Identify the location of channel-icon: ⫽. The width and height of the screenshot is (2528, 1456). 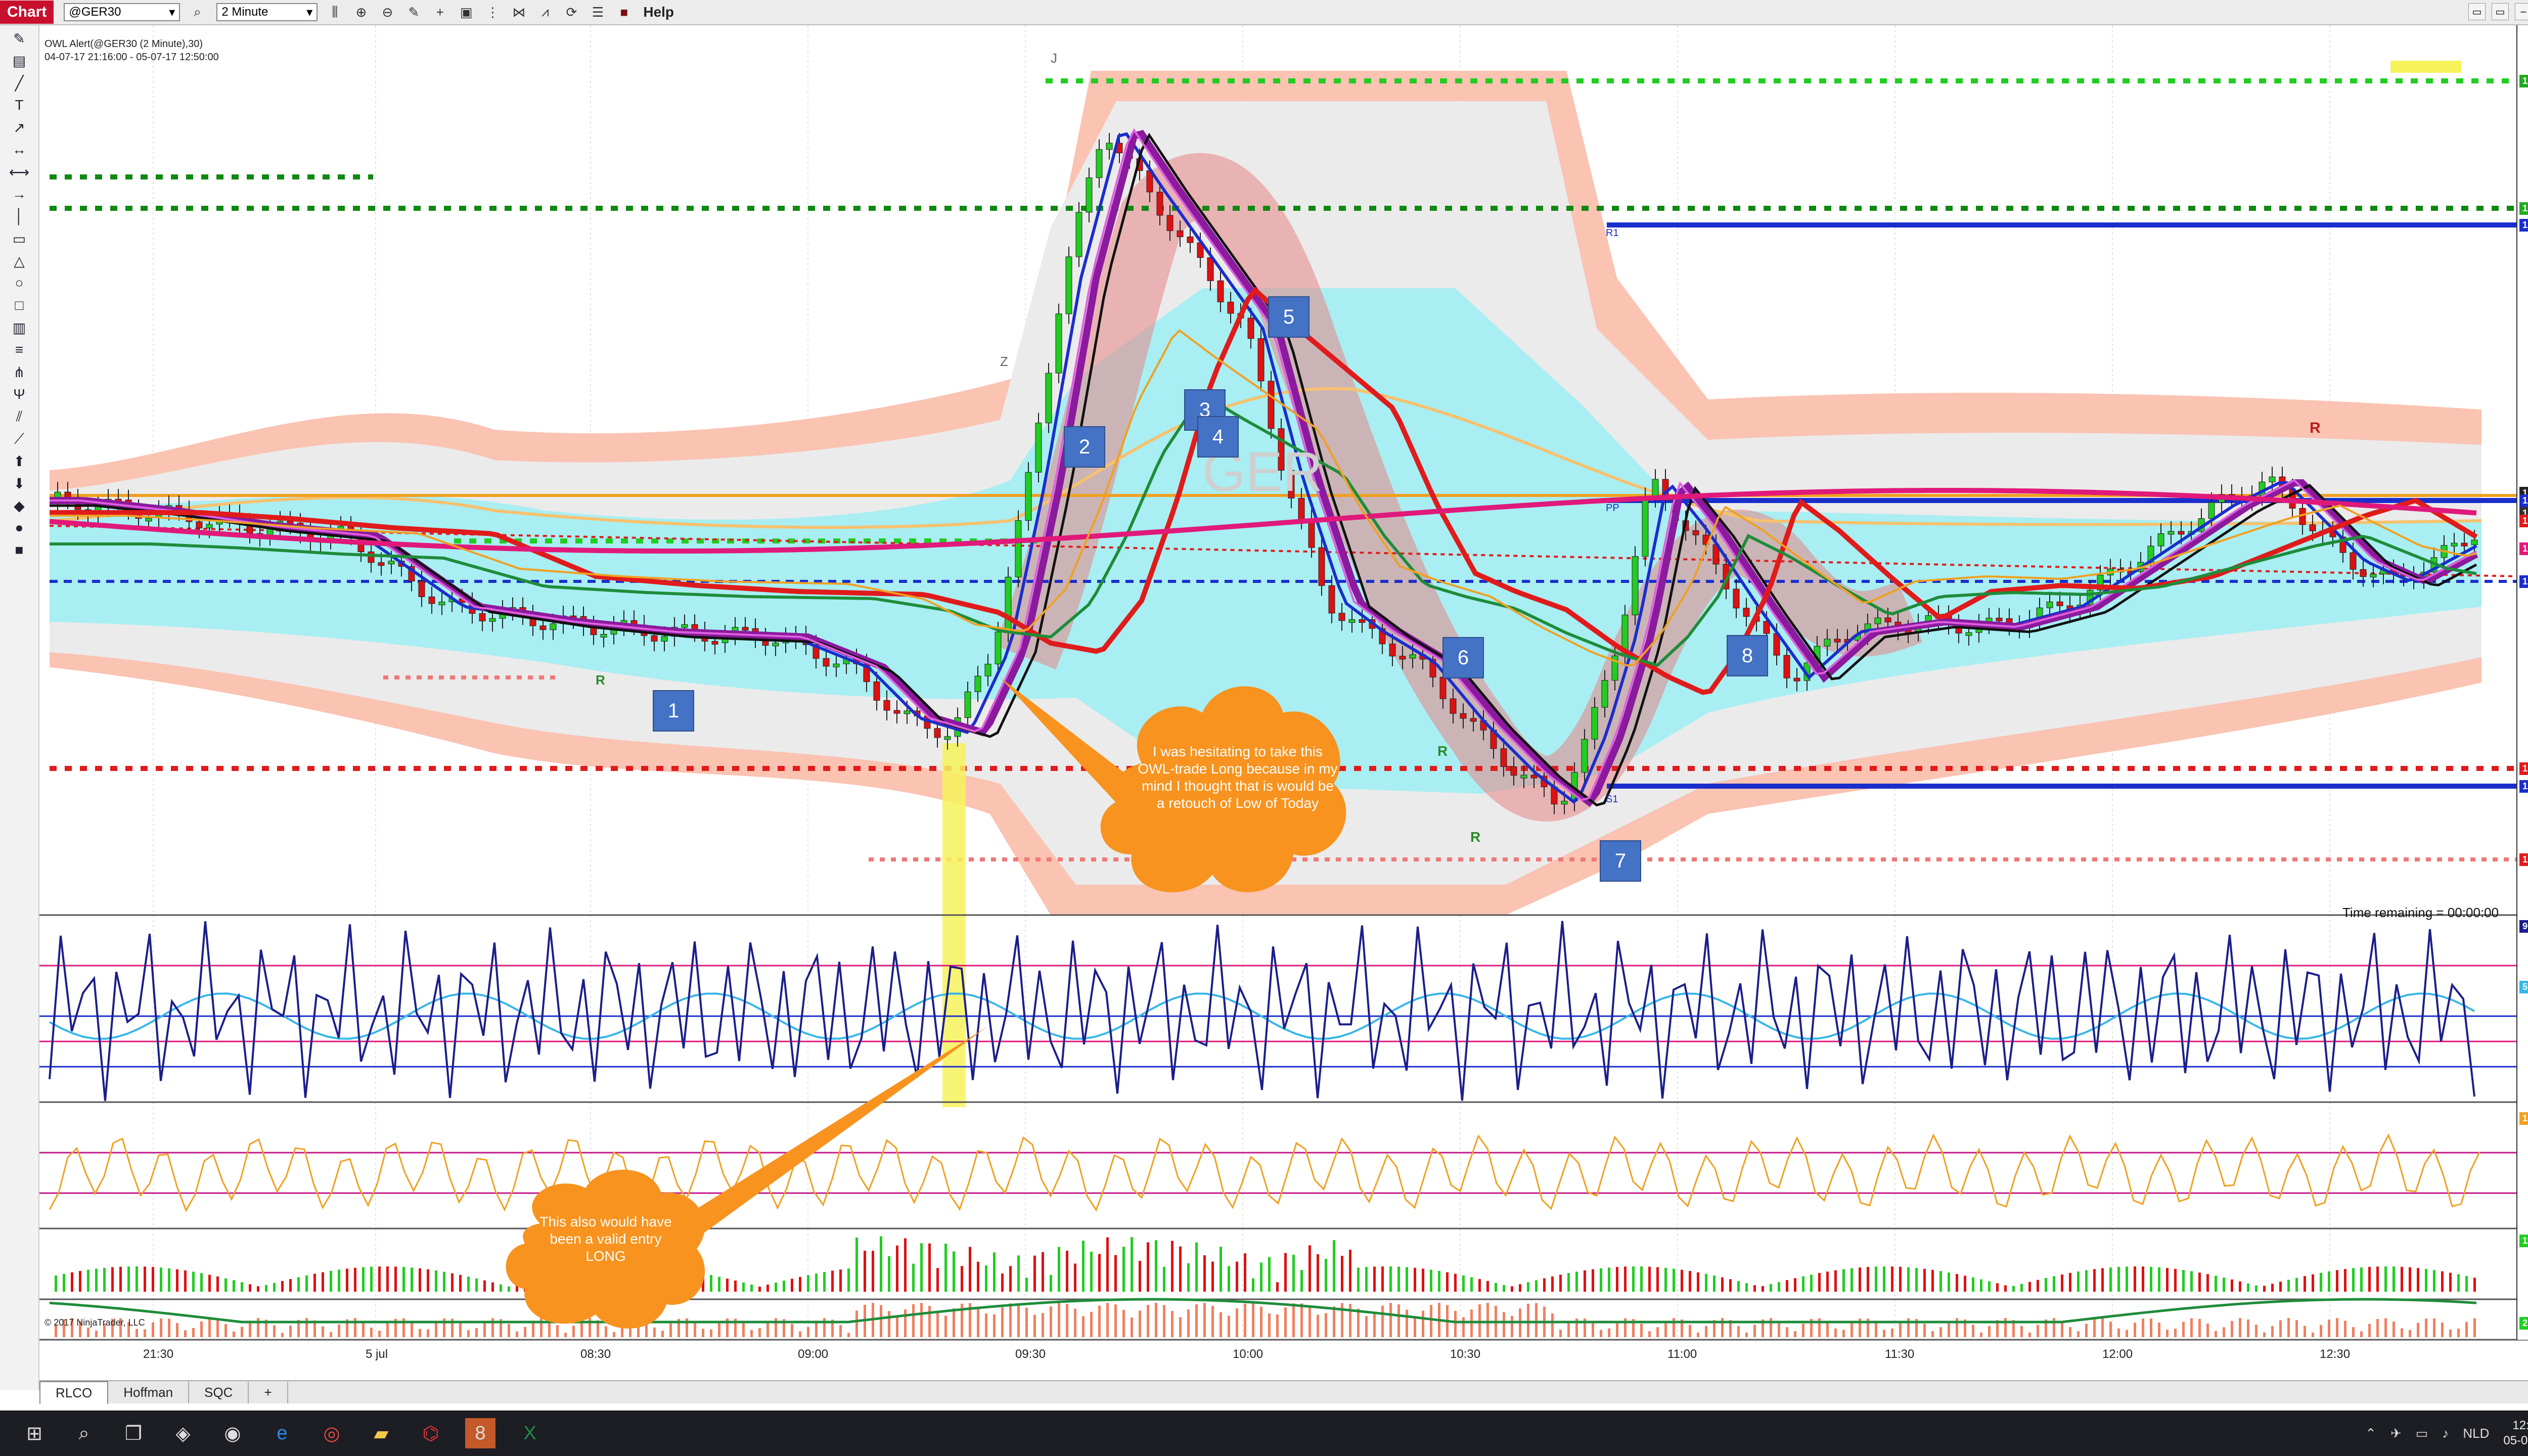
(19, 416).